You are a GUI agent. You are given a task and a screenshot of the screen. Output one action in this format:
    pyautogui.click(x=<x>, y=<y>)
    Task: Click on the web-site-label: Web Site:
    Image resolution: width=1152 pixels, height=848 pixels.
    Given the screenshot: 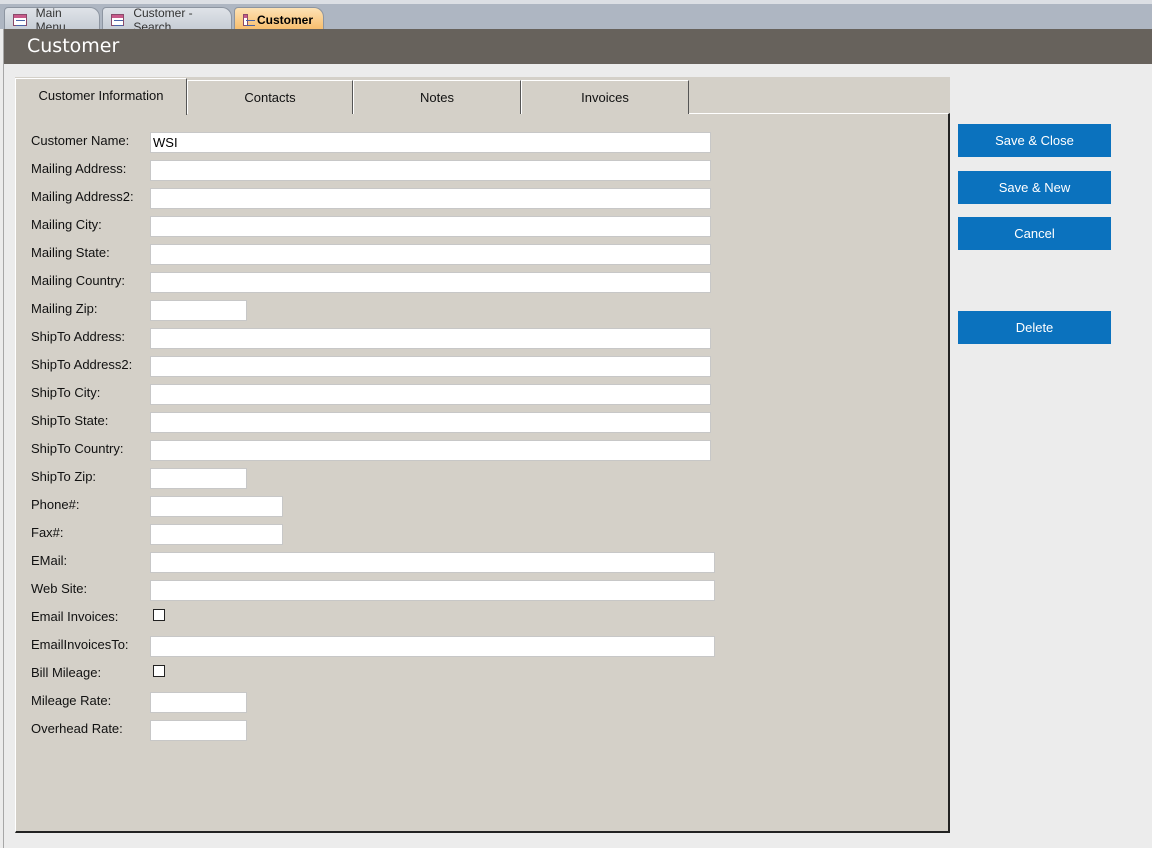 What is the action you would take?
    pyautogui.click(x=59, y=588)
    